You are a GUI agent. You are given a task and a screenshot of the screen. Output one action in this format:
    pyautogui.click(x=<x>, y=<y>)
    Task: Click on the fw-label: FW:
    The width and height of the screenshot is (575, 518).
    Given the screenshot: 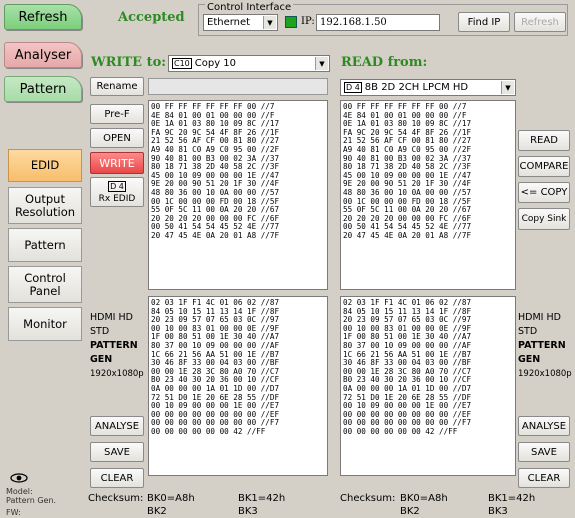 What is the action you would take?
    pyautogui.click(x=13, y=512)
    